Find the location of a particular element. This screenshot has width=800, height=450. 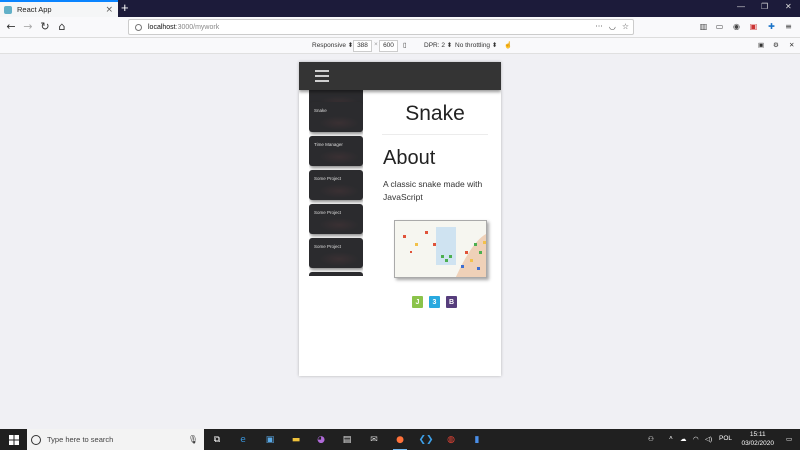

bookmark-star-icon: ☆ is located at coordinates (625, 26).